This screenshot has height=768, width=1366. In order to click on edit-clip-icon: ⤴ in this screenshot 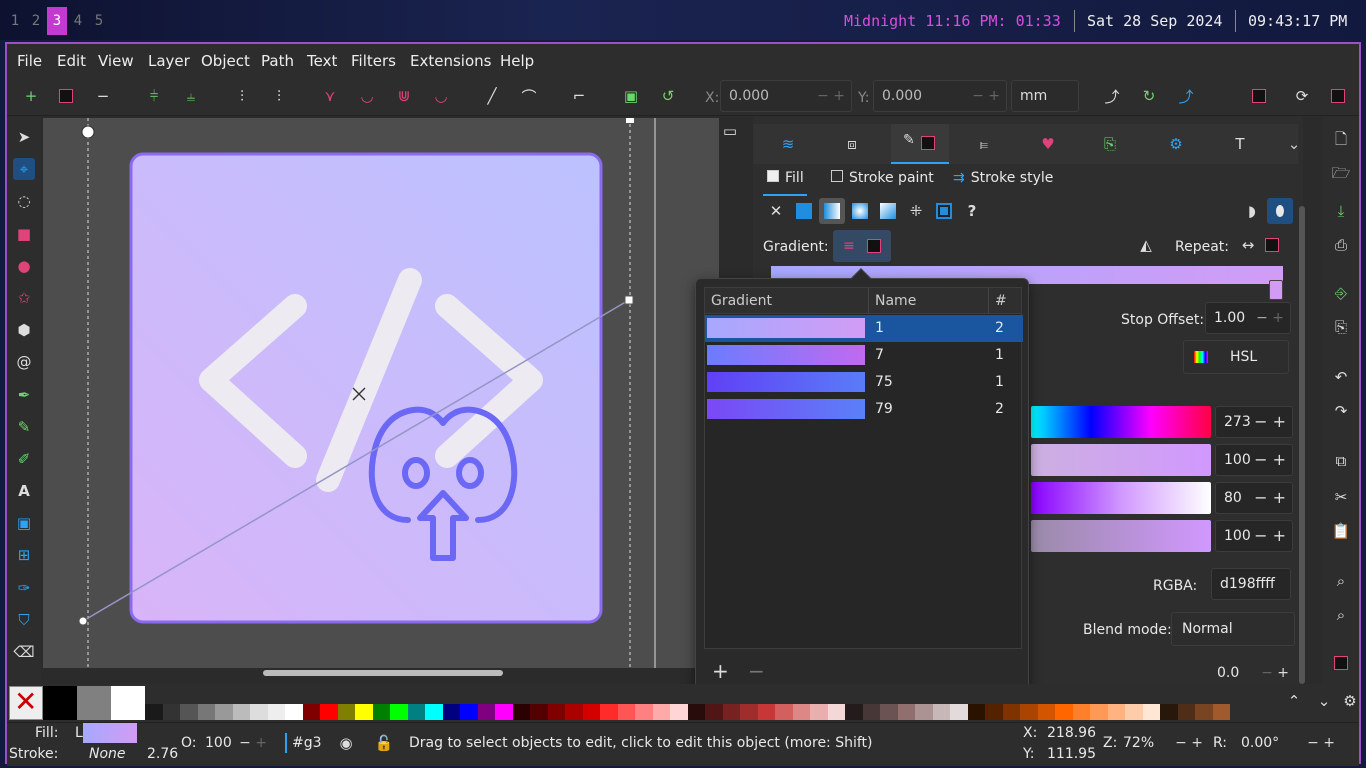, I will do `click(1112, 96)`.